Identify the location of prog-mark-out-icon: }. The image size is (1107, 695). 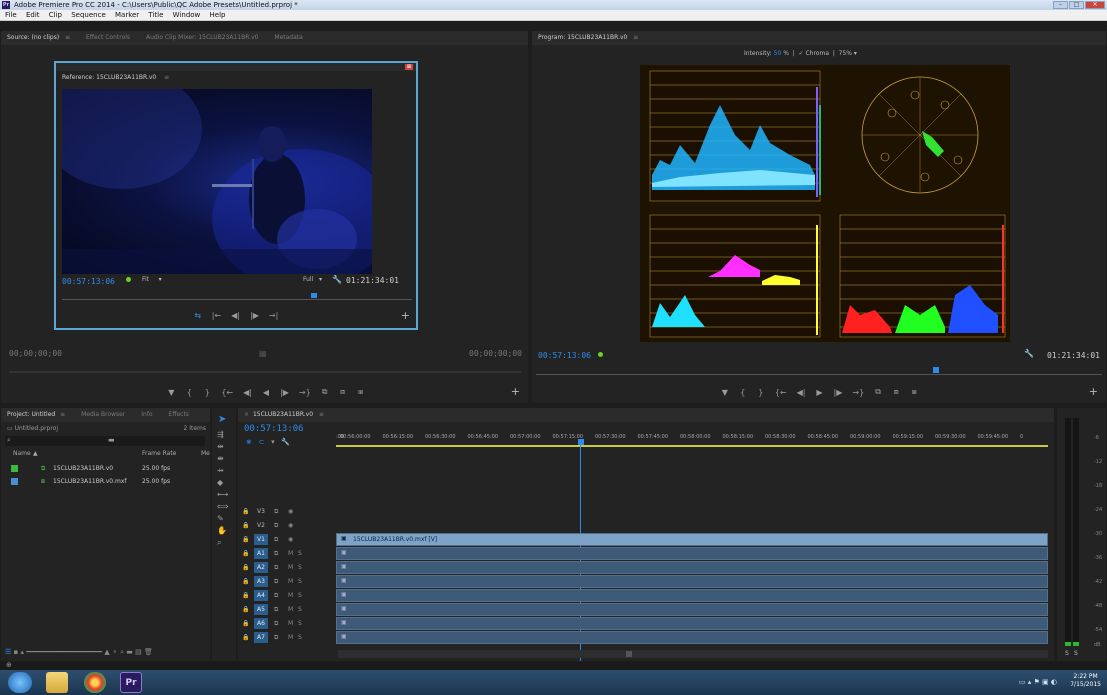
(761, 392).